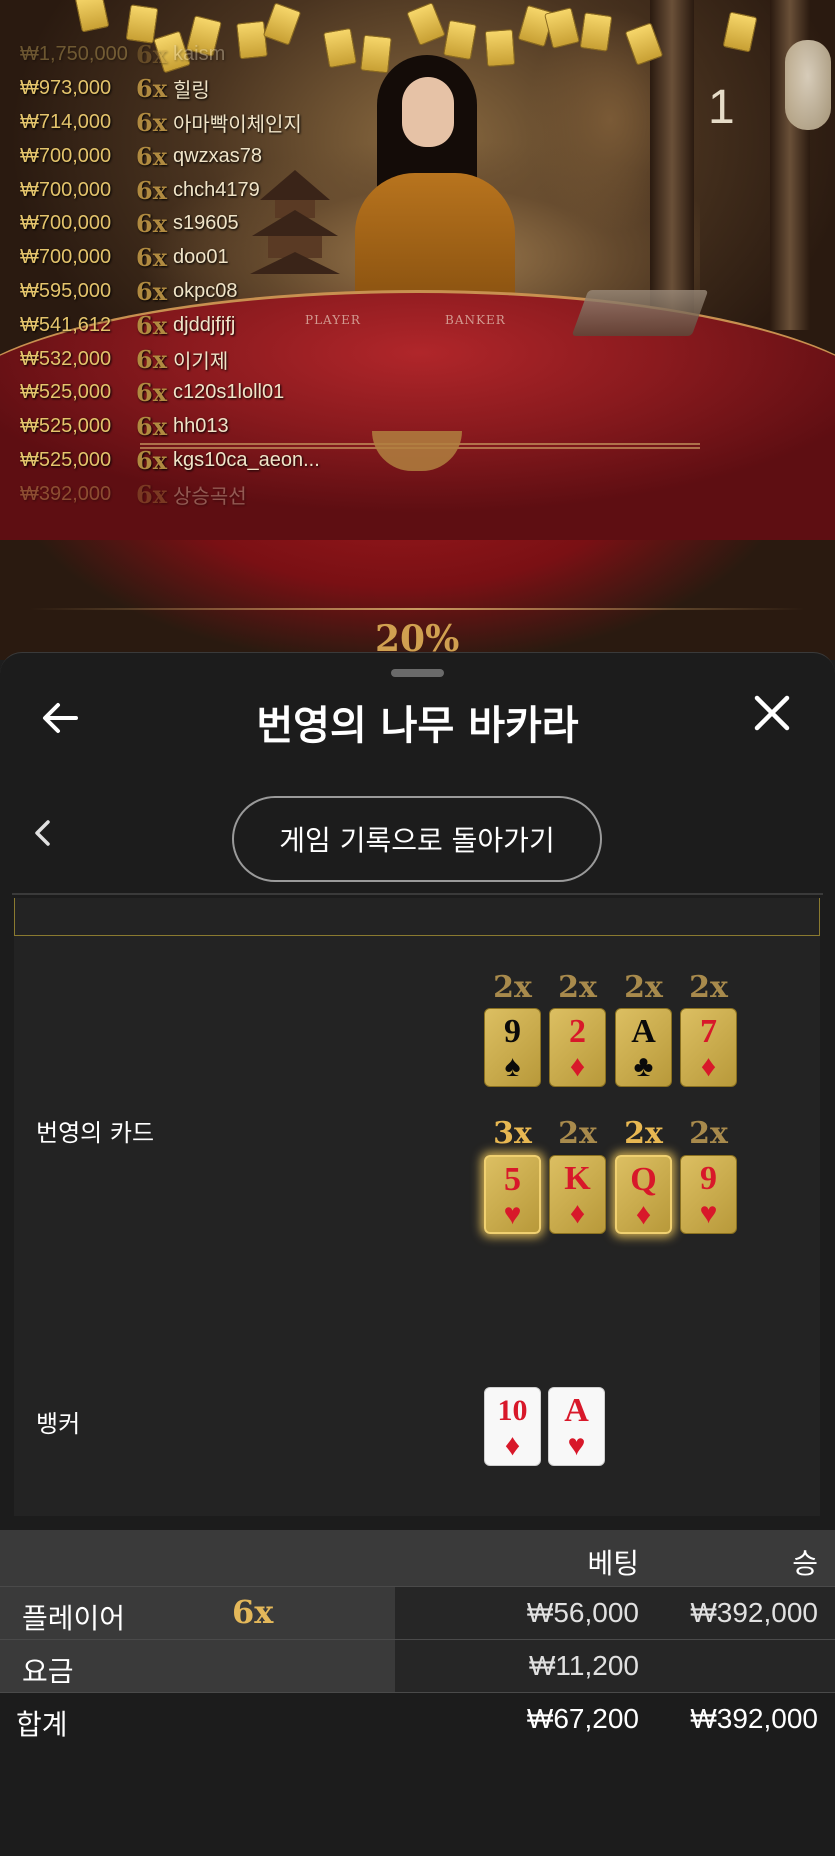  What do you see at coordinates (58, 1424) in the screenshot?
I see `banker-label: 뱅커` at bounding box center [58, 1424].